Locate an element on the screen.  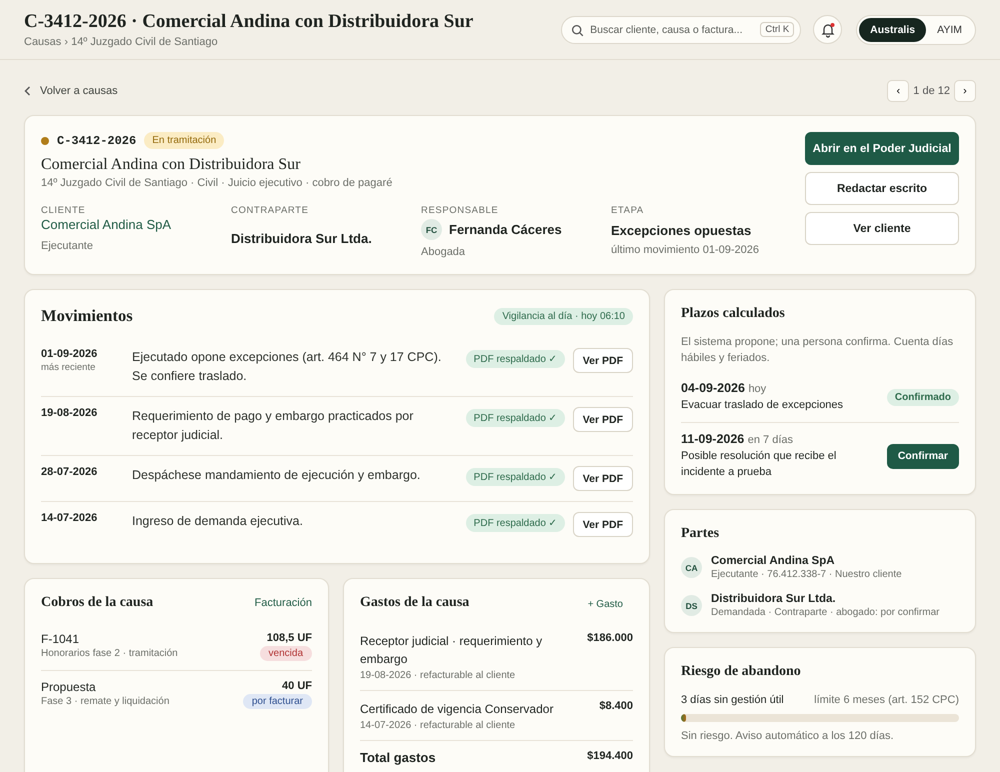
invoice-status: vencida is located at coordinates (286, 653).